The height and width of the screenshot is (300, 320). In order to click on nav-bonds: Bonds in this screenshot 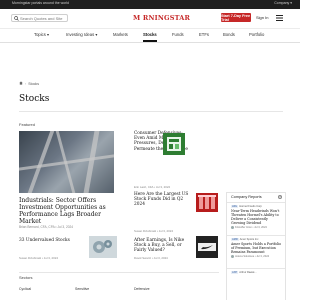, I will do `click(229, 34)`.